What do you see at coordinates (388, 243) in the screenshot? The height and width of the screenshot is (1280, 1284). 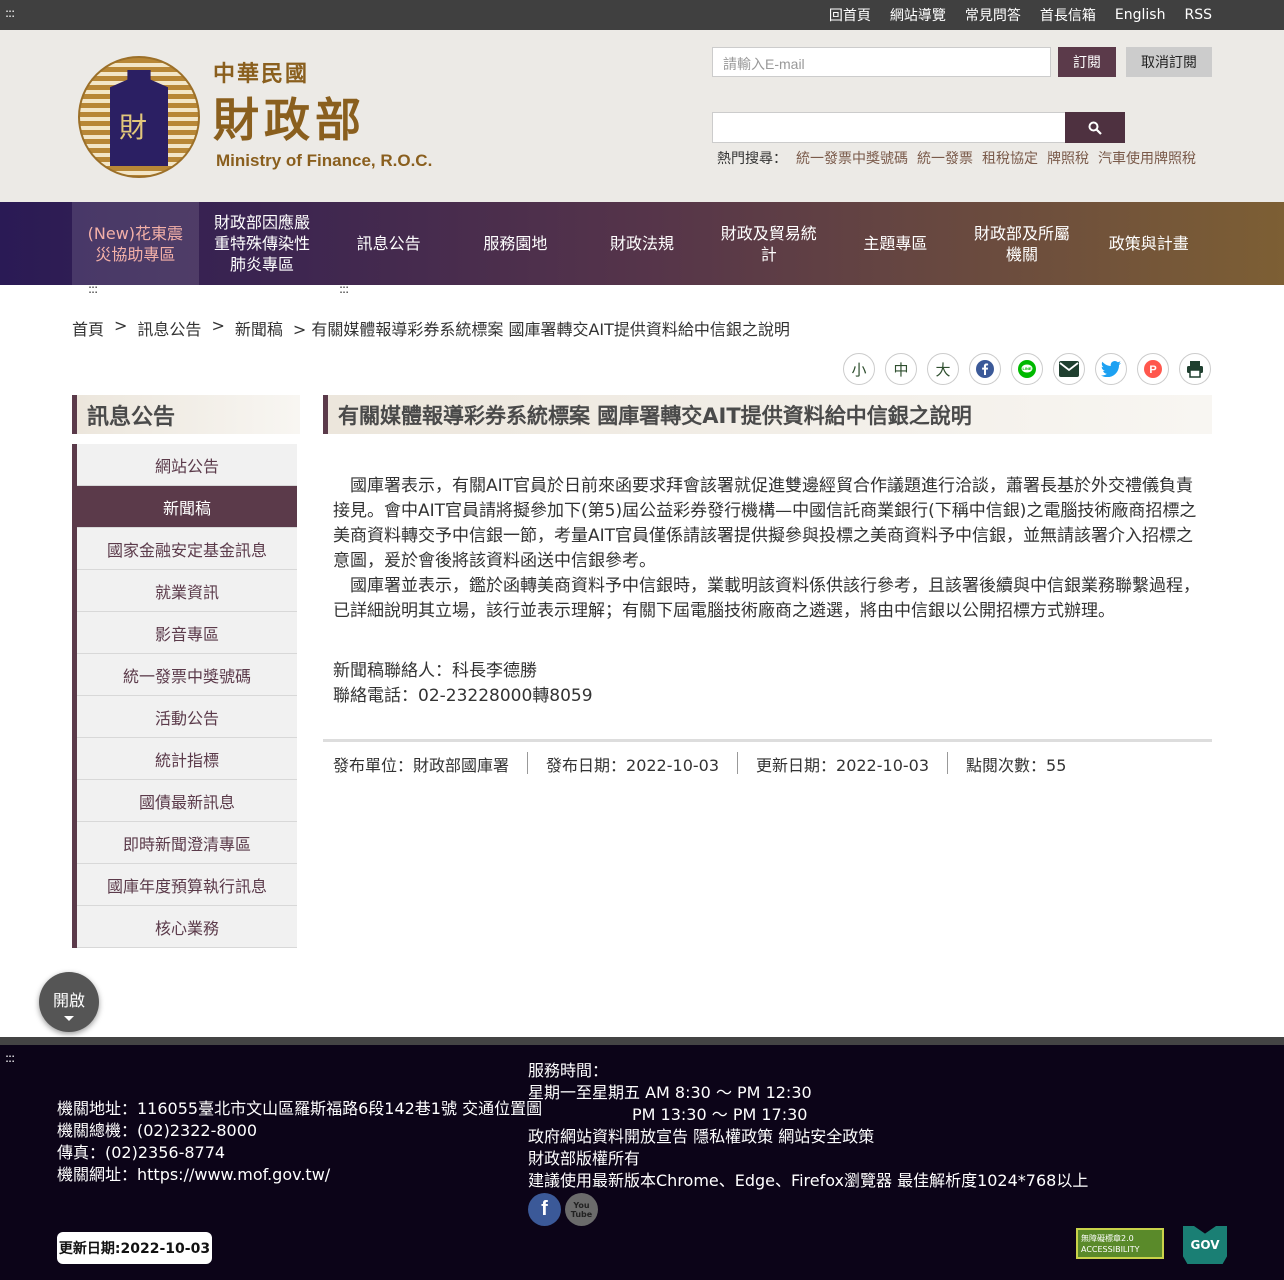 I see `nav-item-announcements: 訊息公告` at bounding box center [388, 243].